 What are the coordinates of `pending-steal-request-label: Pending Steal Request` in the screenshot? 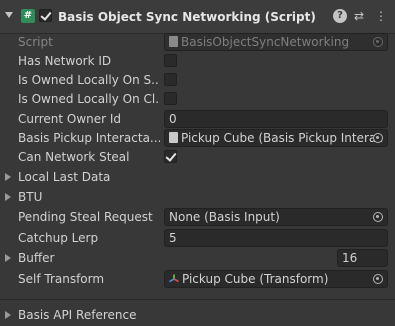 It's located at (85, 217).